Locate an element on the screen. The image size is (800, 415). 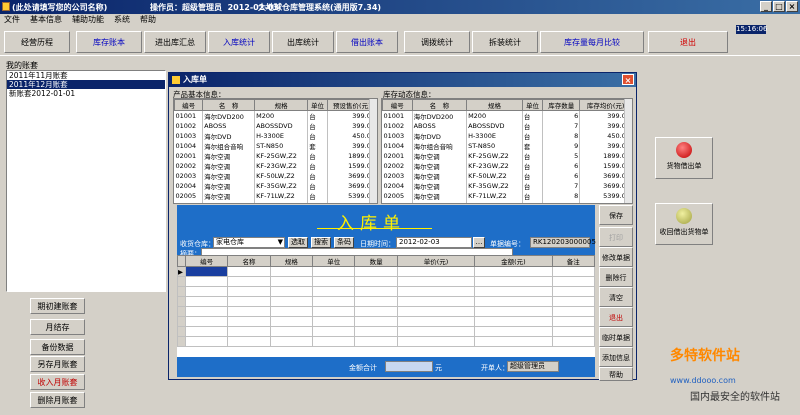
column-header: 名 称 is located at coordinates (439, 105).